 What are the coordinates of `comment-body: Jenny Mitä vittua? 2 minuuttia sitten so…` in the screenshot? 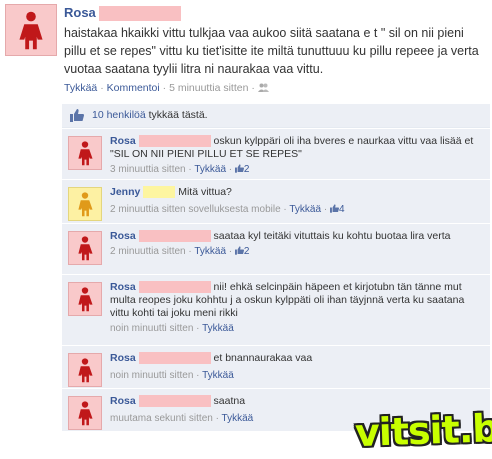 It's located at (295, 201).